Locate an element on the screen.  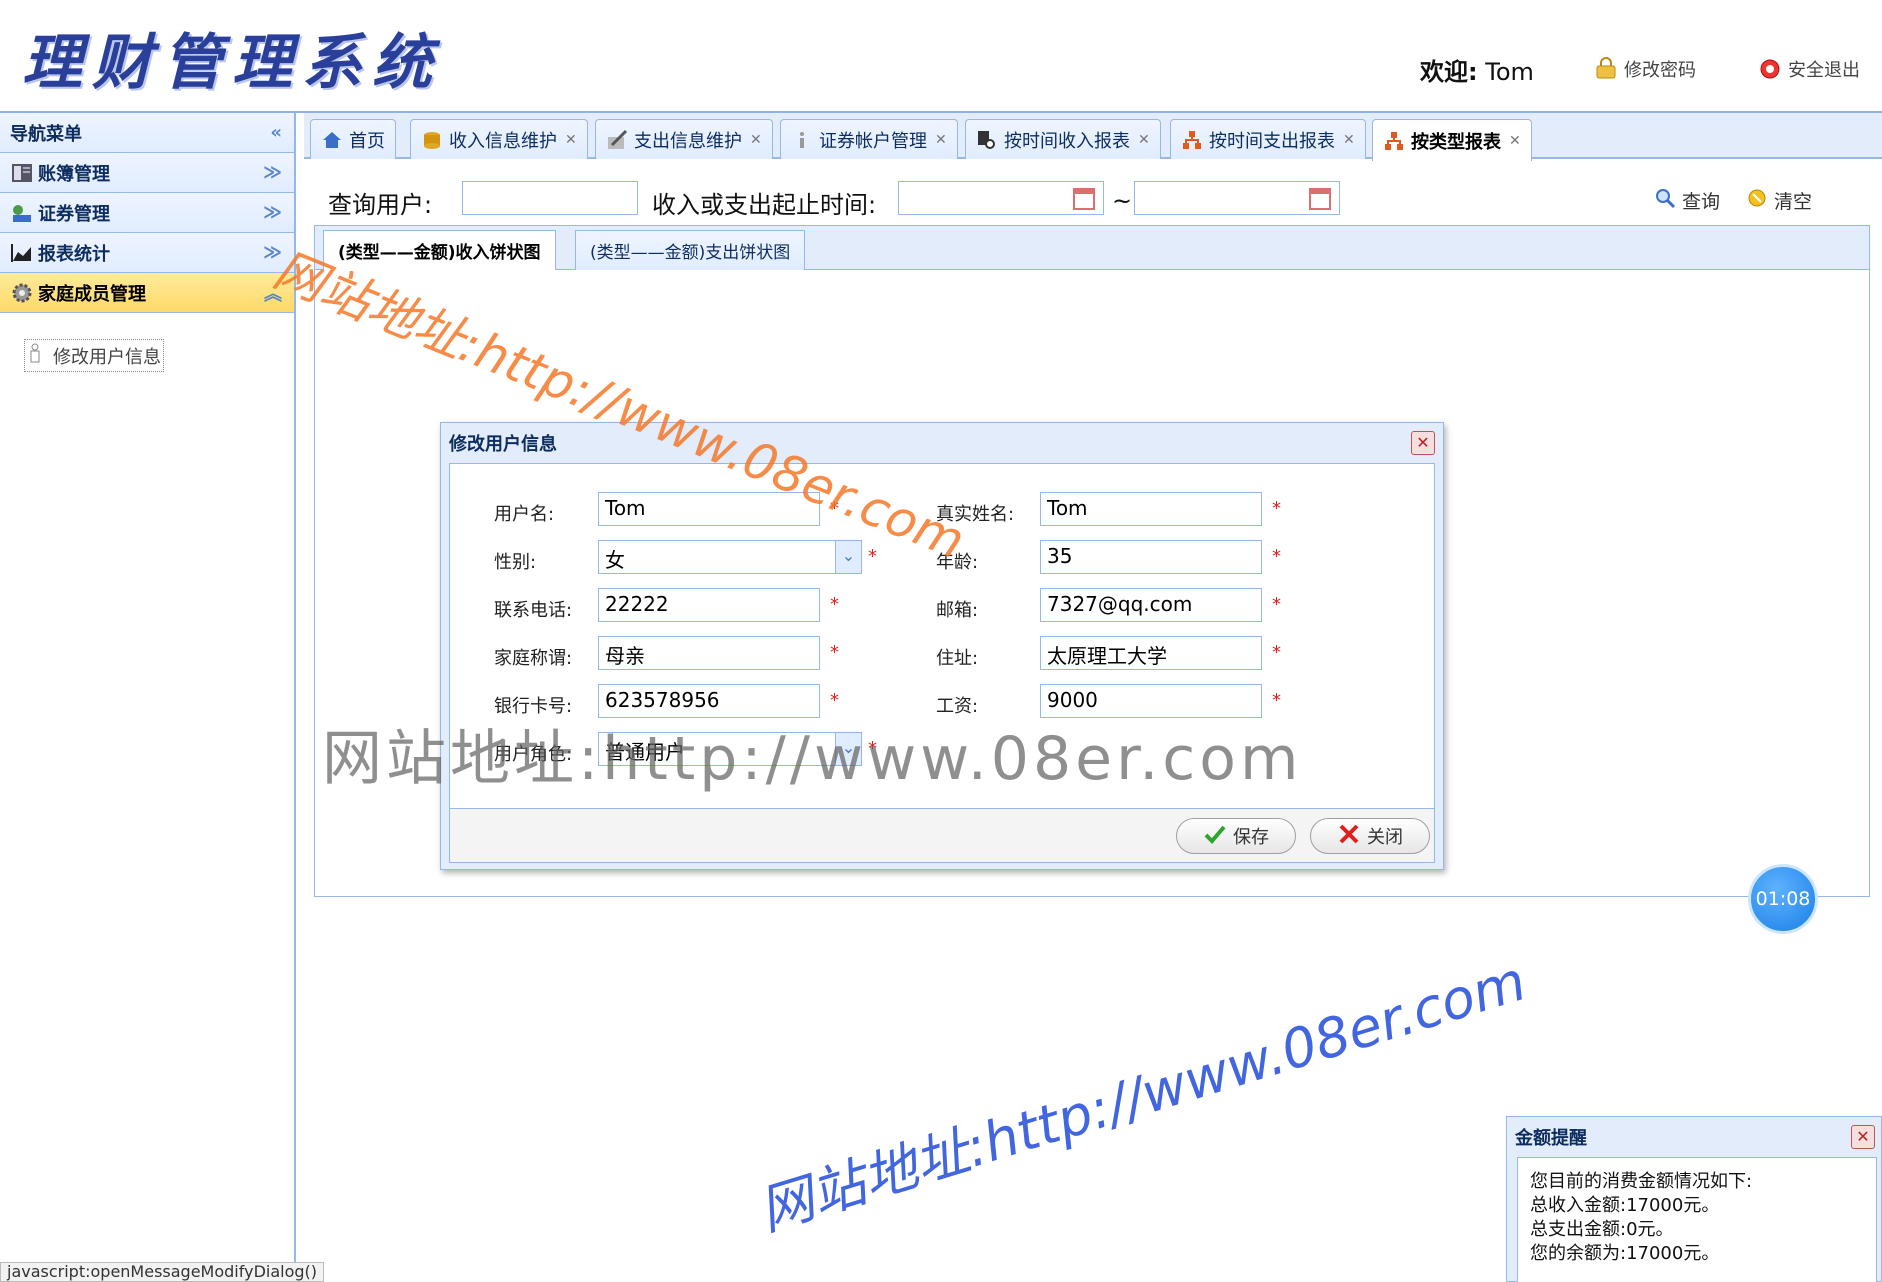
nav-header: 导航菜单 « is located at coordinates (147, 133).